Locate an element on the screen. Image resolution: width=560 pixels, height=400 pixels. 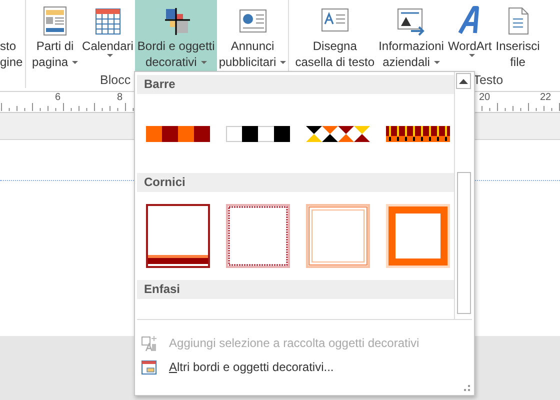
add-to-gallery-icon is located at coordinates (149, 343).